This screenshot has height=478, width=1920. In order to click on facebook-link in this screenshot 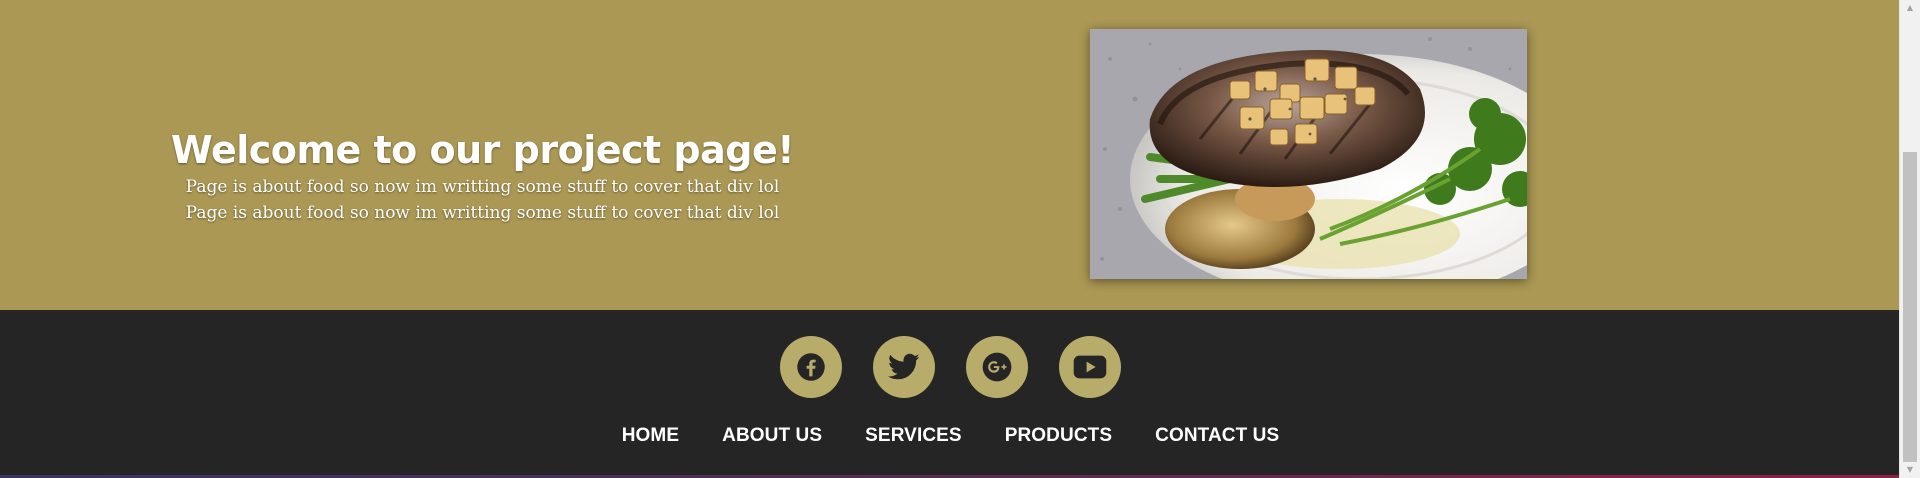, I will do `click(811, 367)`.